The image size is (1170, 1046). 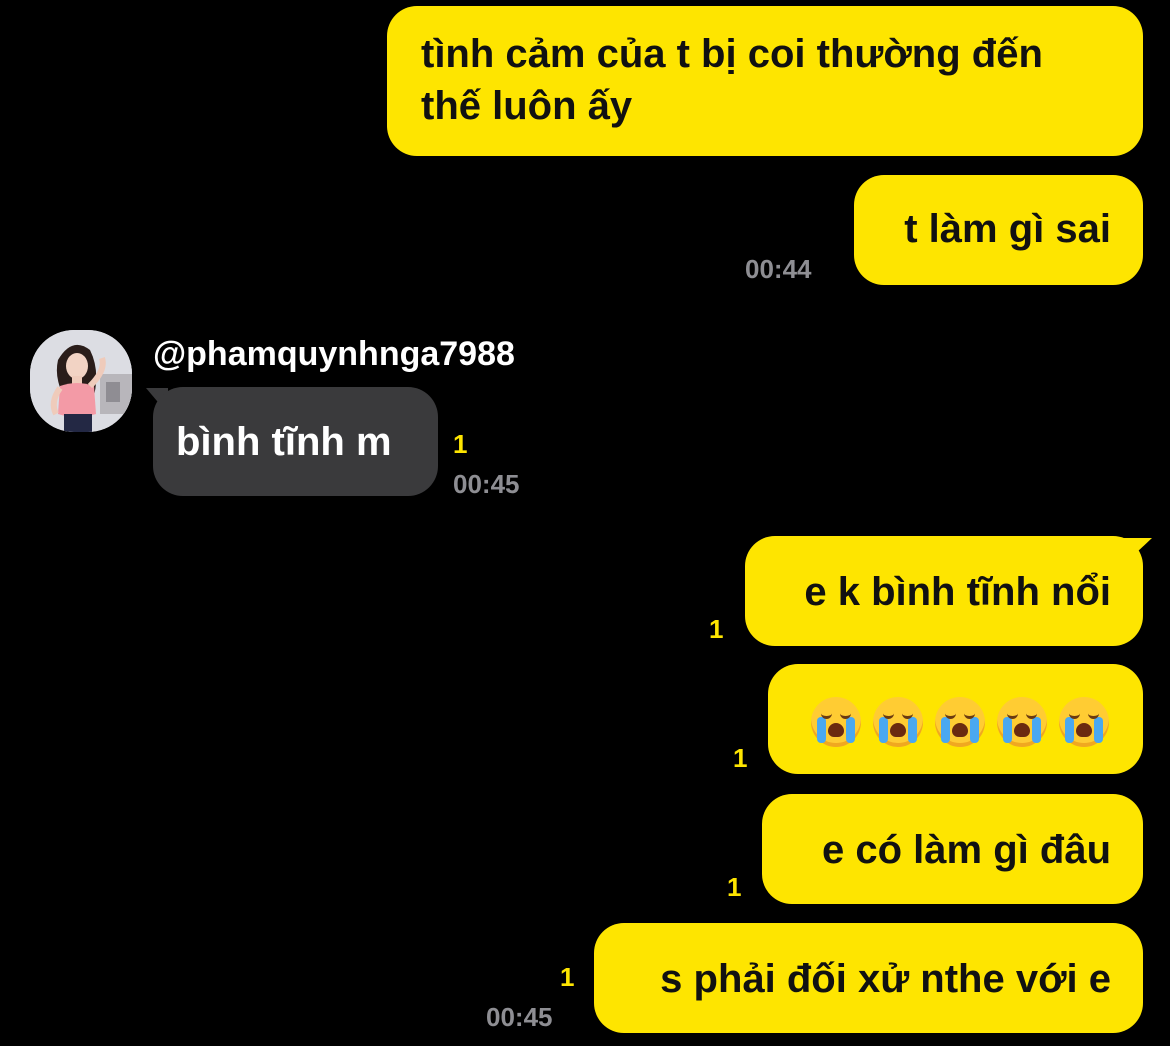 I want to click on message-text-line-1: tình cảm của t bị coi thường đến, so click(x=732, y=54).